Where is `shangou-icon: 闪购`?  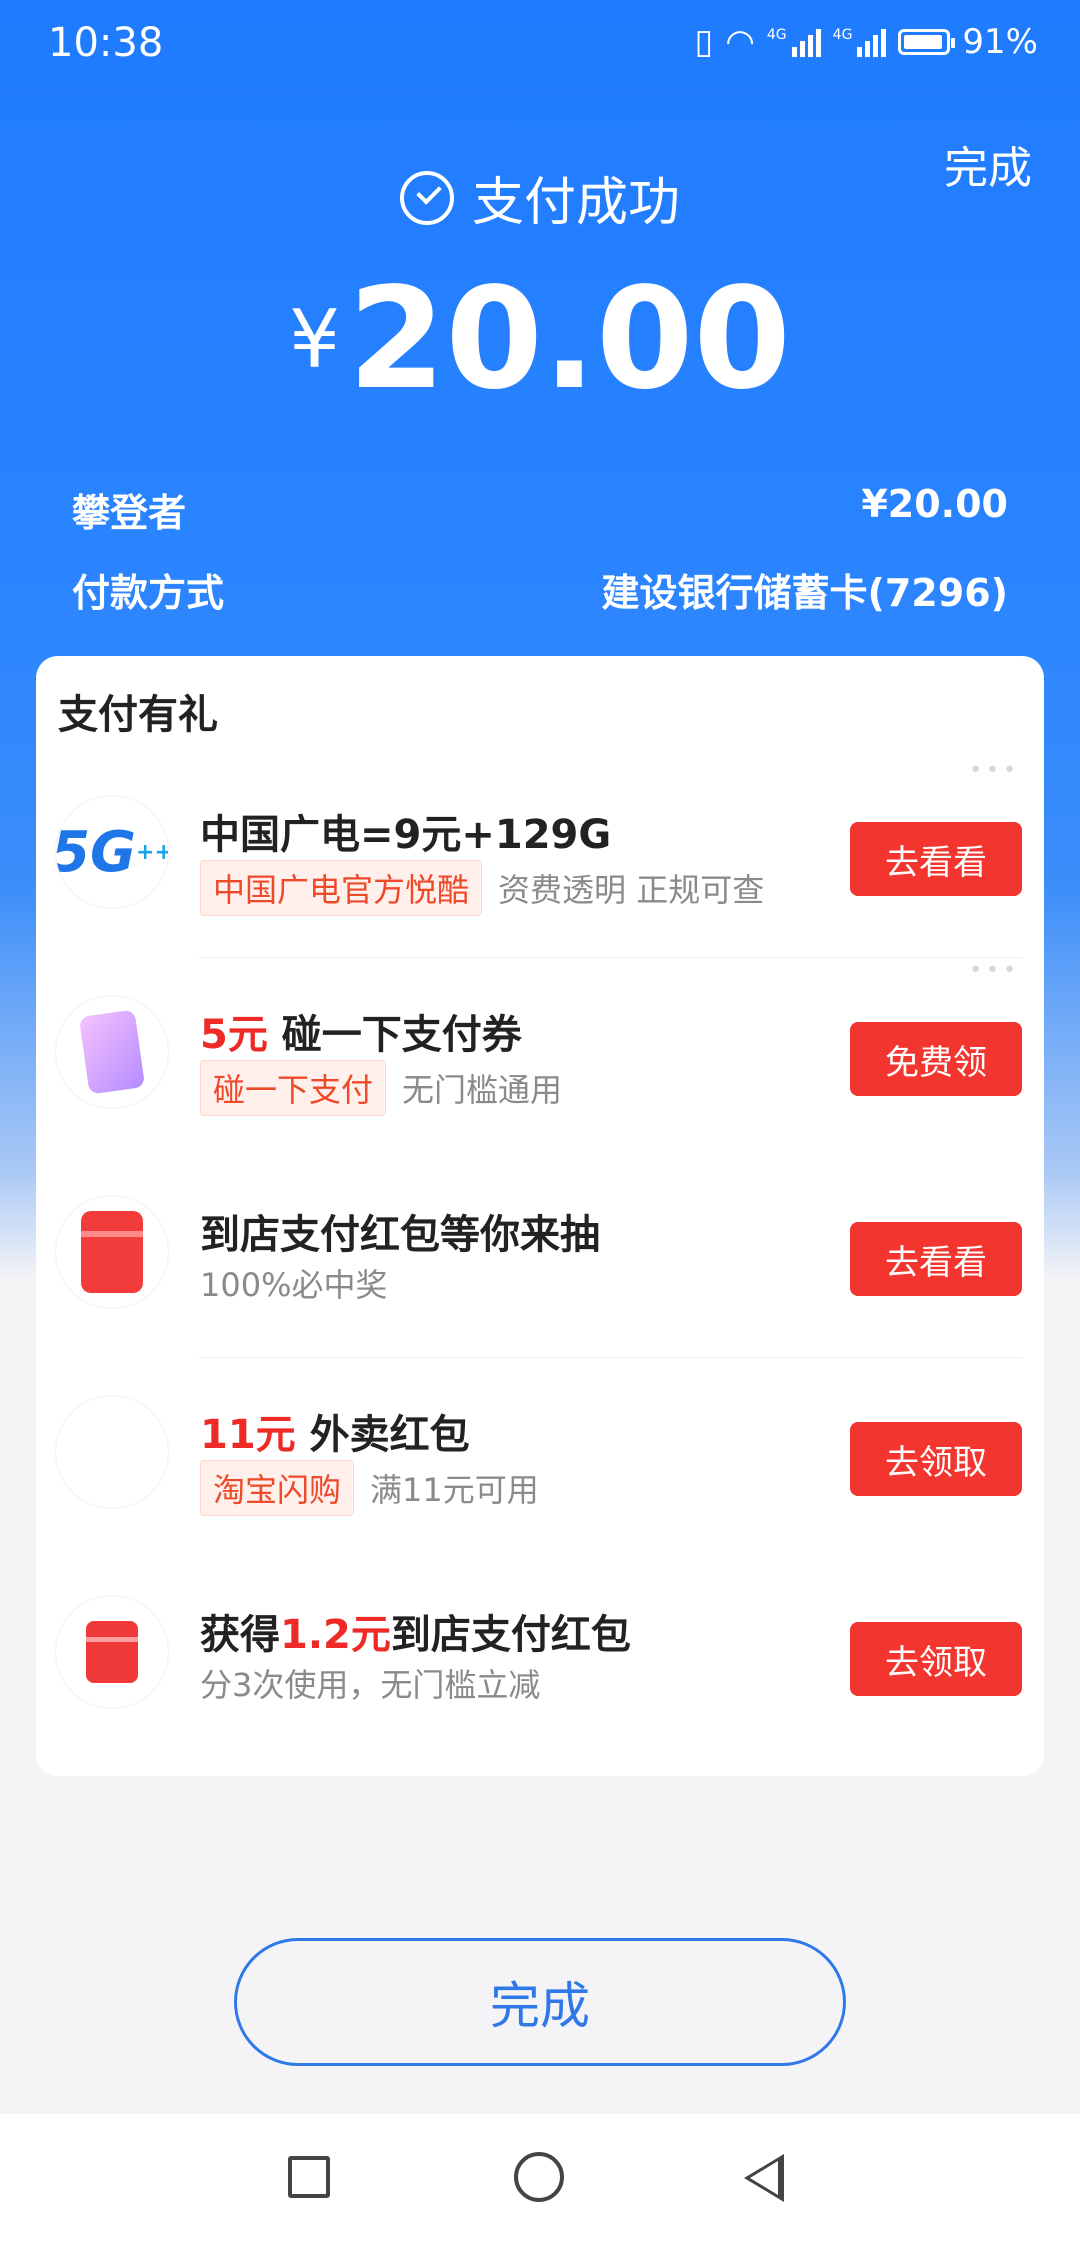
shangou-icon: 闪购 is located at coordinates (112, 1452).